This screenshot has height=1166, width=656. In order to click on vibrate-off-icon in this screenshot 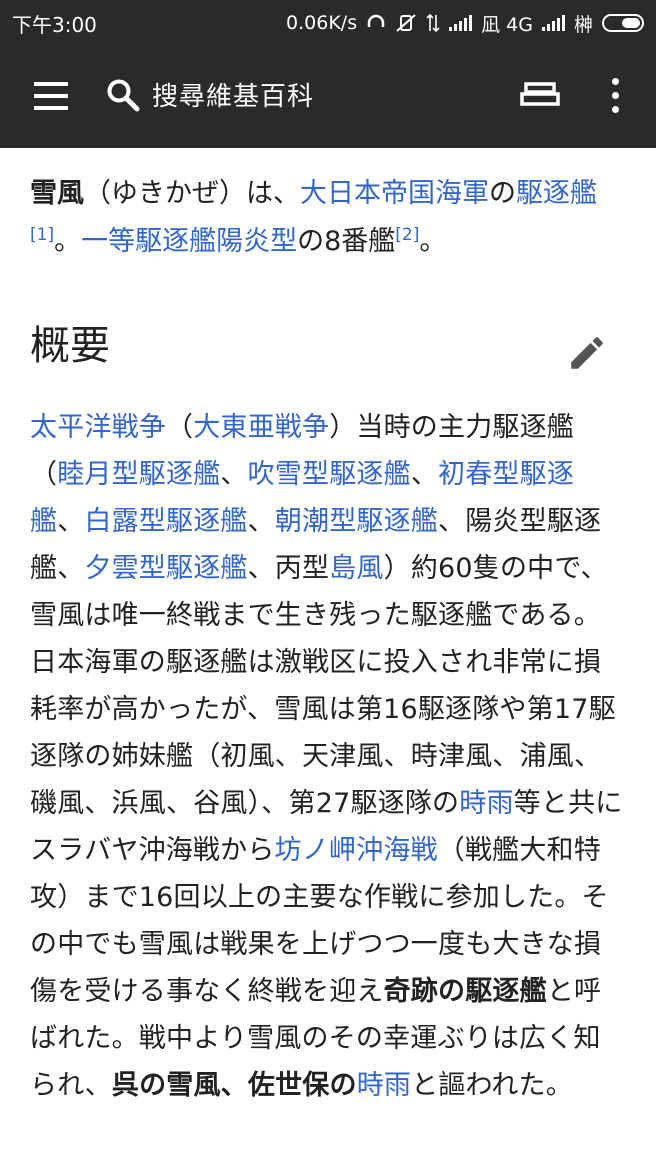, I will do `click(406, 23)`.